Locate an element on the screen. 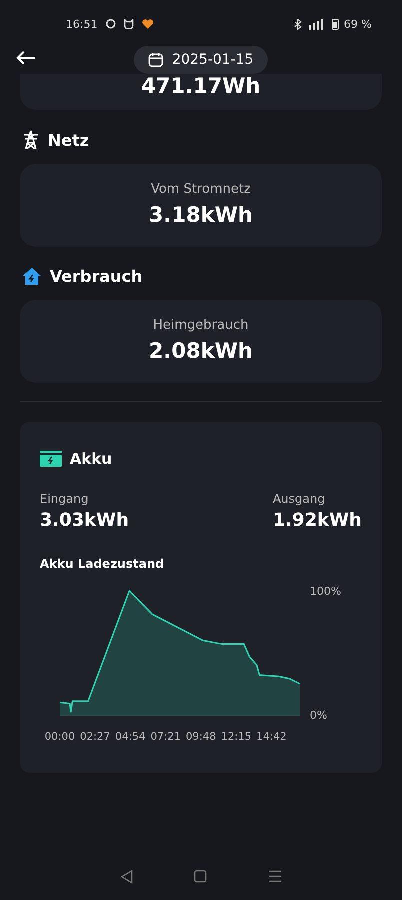 The width and height of the screenshot is (402, 900). section-title: Netz is located at coordinates (69, 140).